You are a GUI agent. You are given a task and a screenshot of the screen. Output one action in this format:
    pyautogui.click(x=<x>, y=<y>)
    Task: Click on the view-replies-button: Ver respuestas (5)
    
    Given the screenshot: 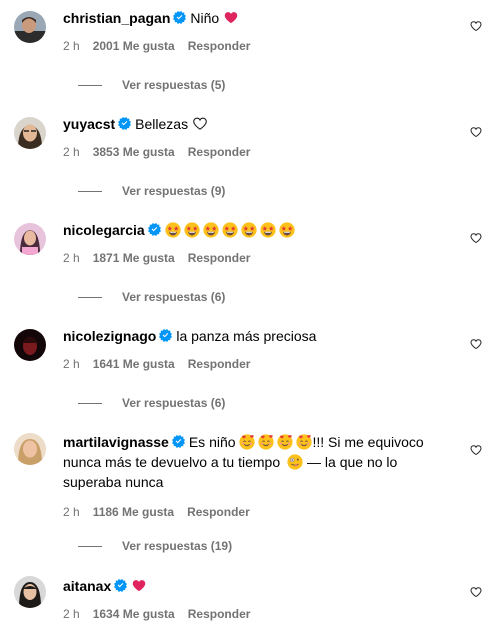 What is the action you would take?
    pyautogui.click(x=144, y=85)
    